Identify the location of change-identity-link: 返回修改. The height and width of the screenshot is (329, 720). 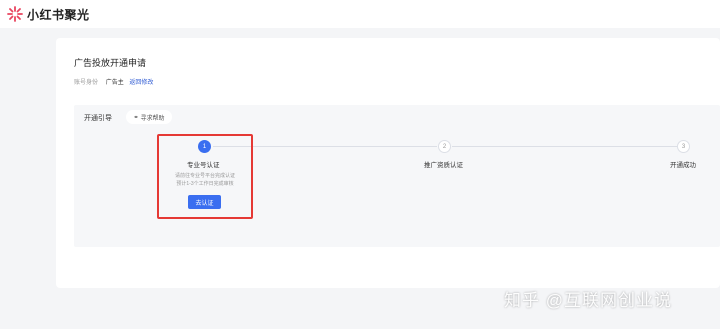
(141, 83).